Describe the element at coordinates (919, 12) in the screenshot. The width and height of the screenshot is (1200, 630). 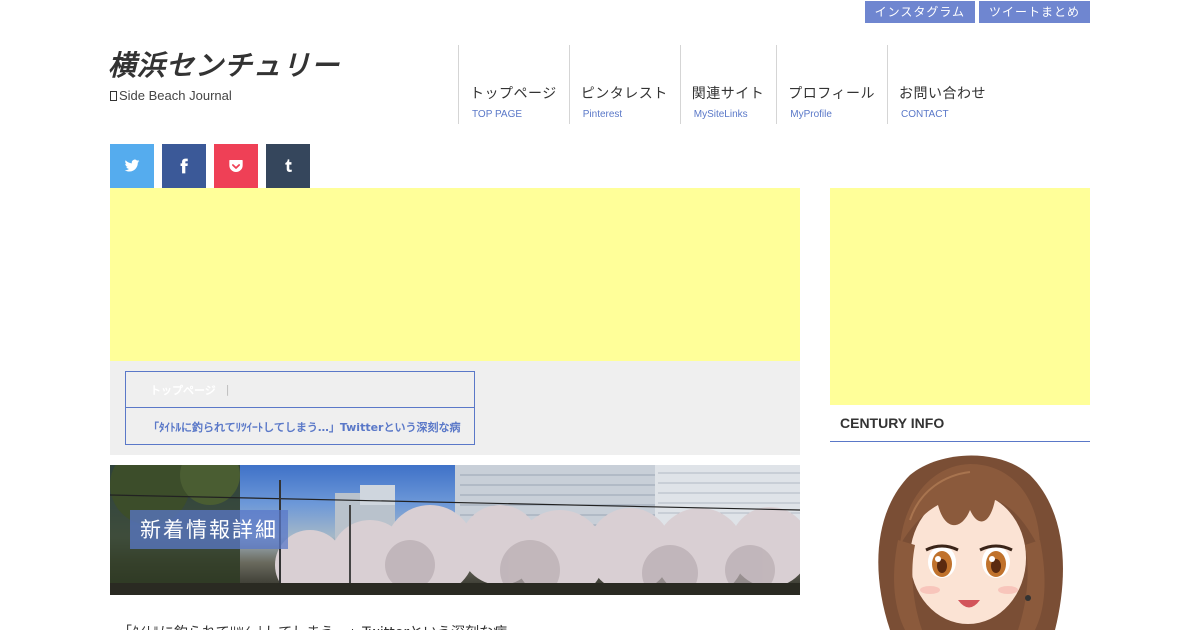
I see `instagram-link: インスタグラム` at that location.